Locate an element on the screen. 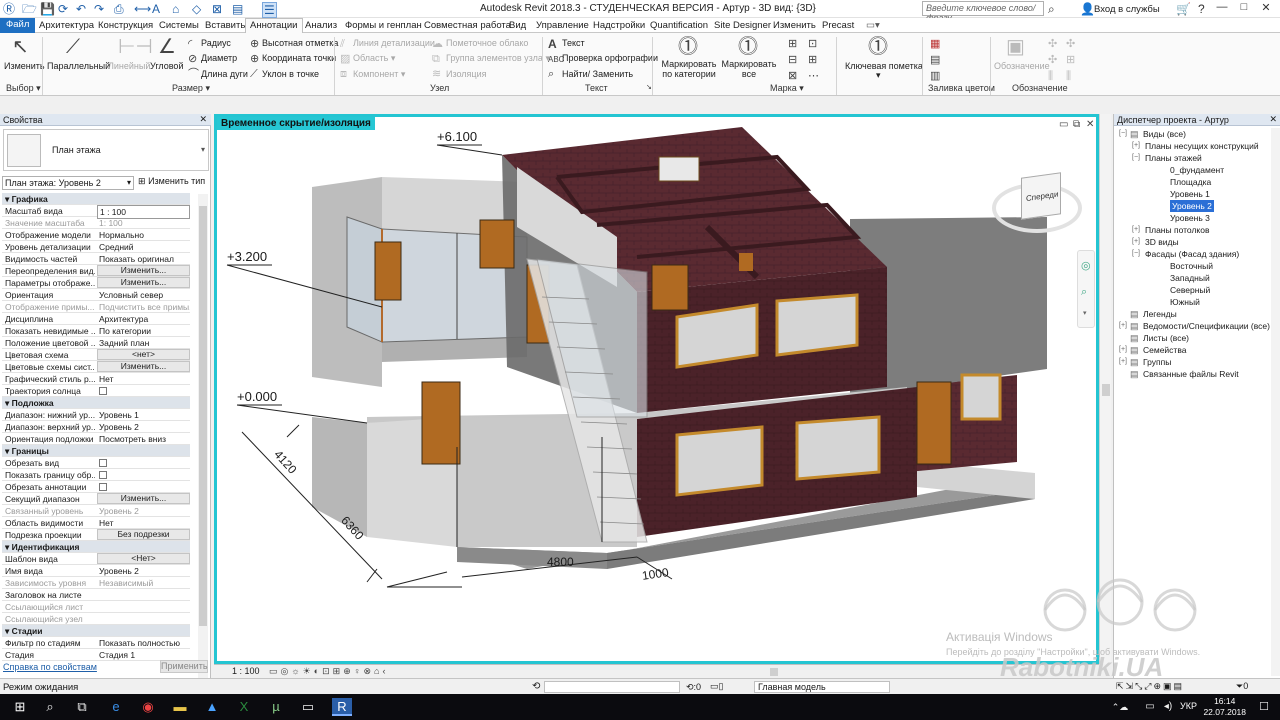 Image resolution: width=1280 pixels, height=720 pixels. tab-addins: Надстройки is located at coordinates (619, 26).